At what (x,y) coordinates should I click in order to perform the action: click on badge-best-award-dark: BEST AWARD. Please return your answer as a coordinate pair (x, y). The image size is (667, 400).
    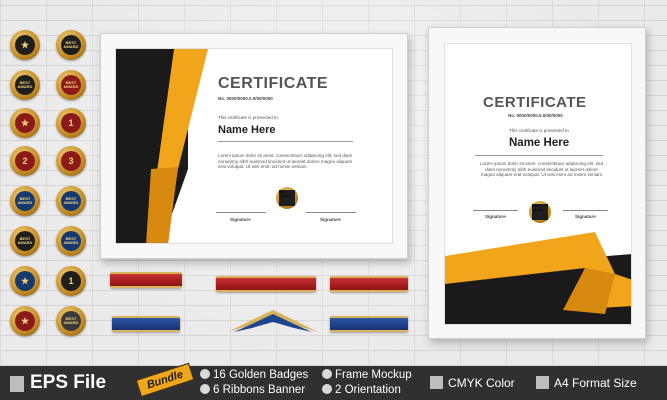
    Looking at the image, I should click on (25, 241).